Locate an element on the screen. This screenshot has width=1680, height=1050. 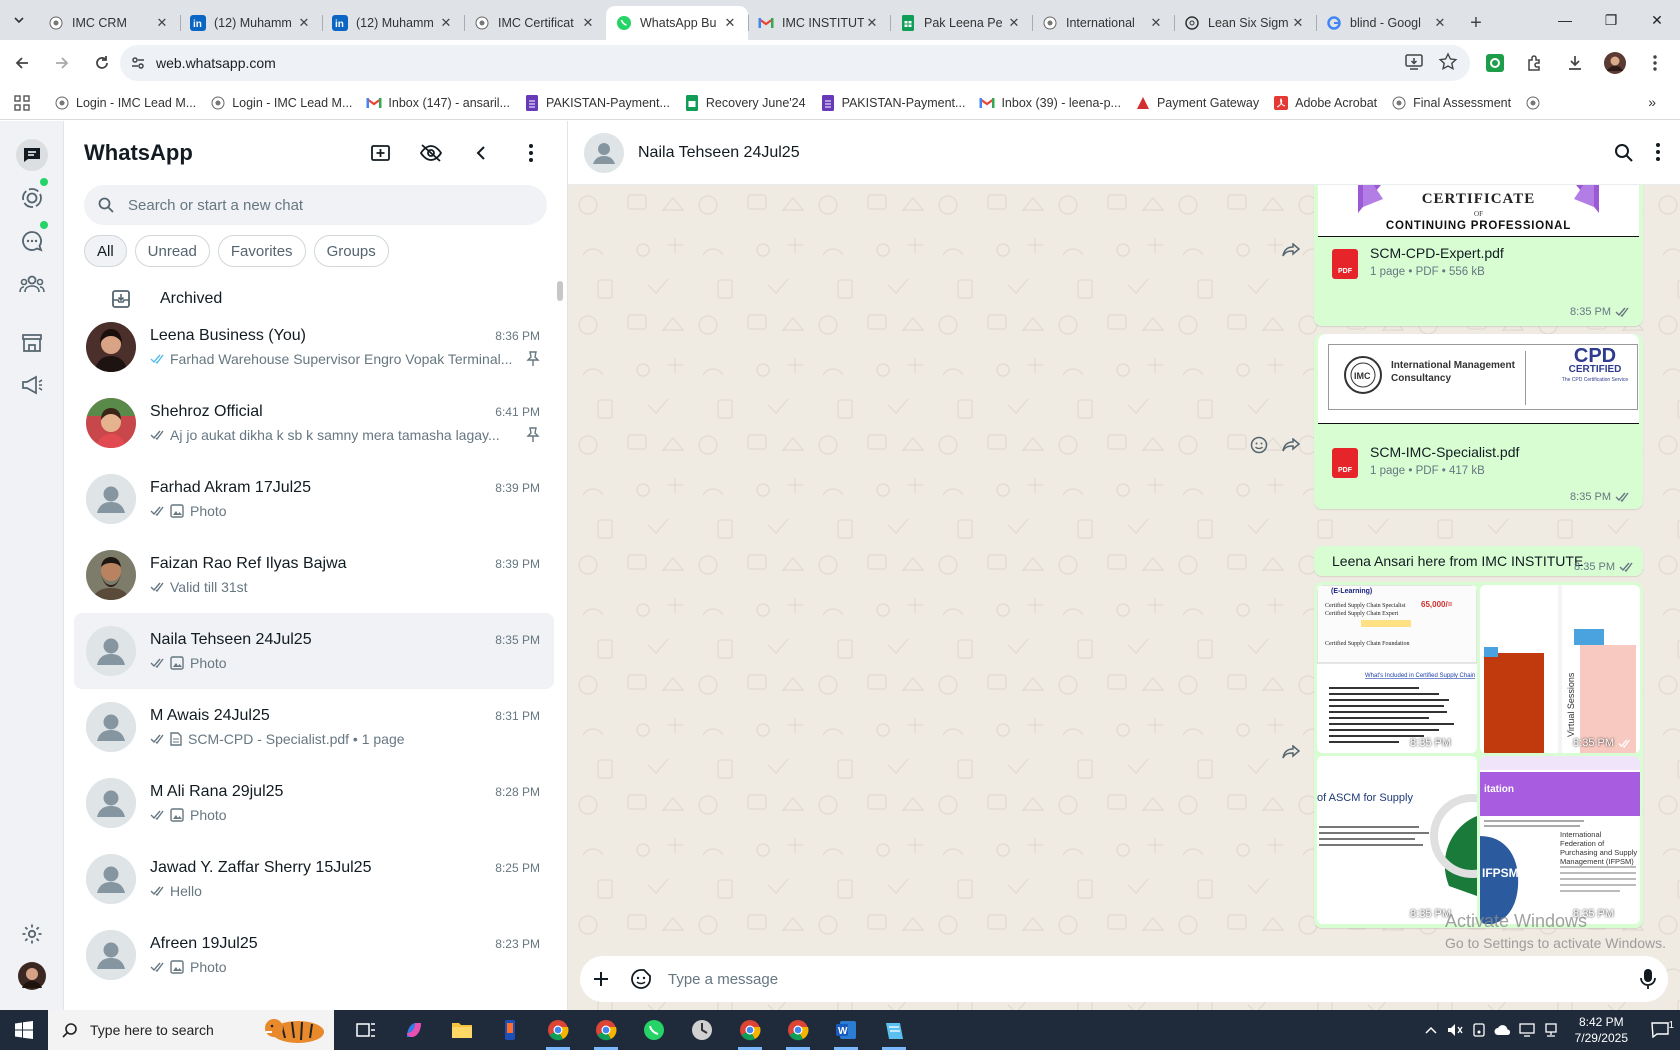
bookmark-item: Payment Gateway is located at coordinates (1197, 103).